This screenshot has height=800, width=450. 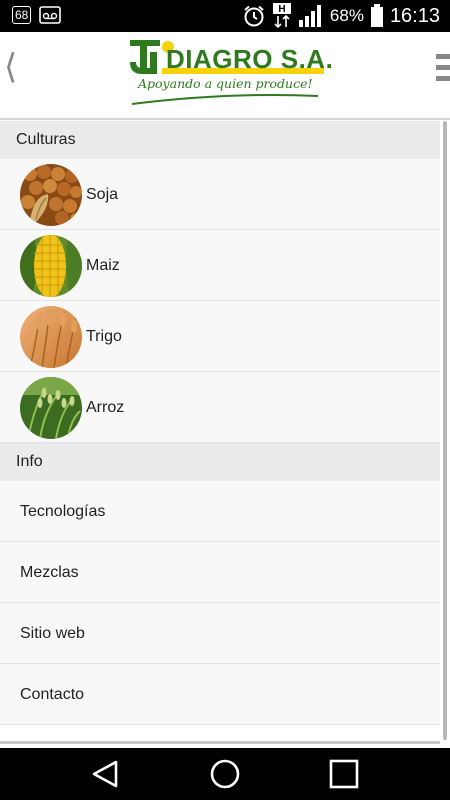 What do you see at coordinates (220, 572) in the screenshot?
I see `list-item-mezclas: Mezclas` at bounding box center [220, 572].